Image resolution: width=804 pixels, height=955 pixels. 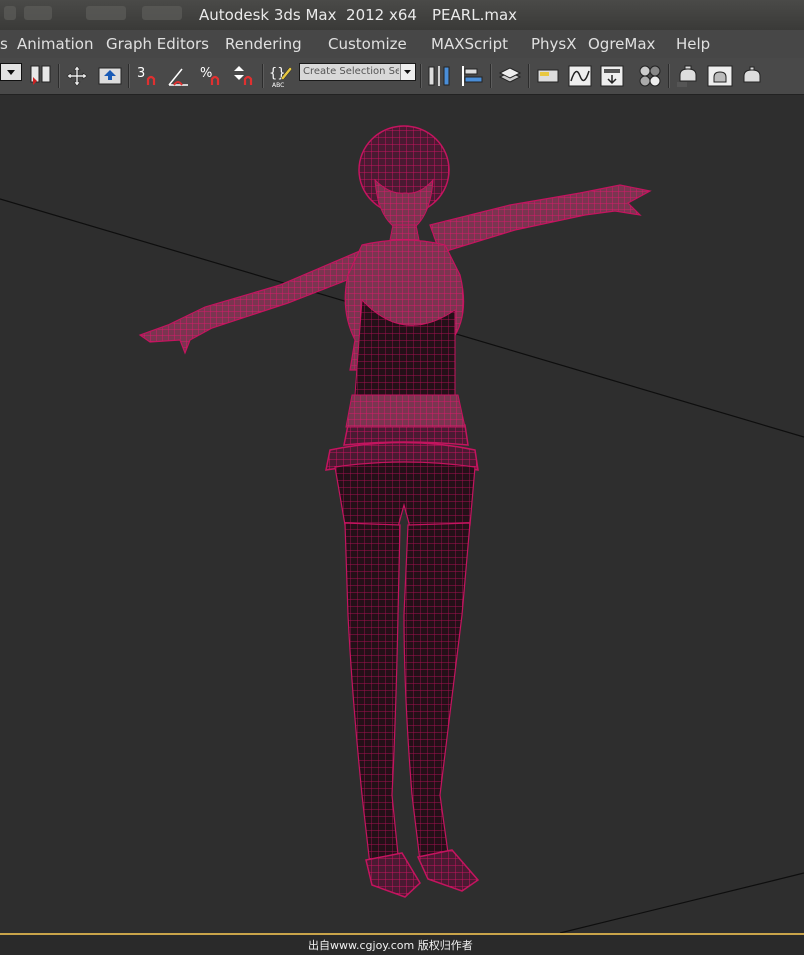 I want to click on angle-snap-button, so click(x=179, y=76).